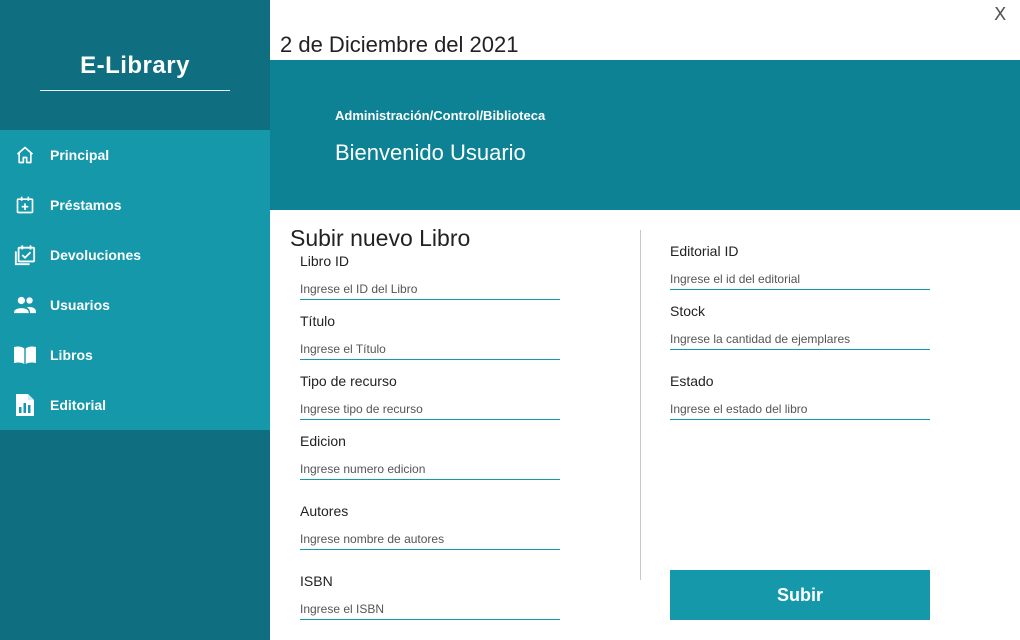 Image resolution: width=1020 pixels, height=640 pixels. Describe the element at coordinates (430, 152) in the screenshot. I see `welcome-message: Bienvenido Usuario` at that location.